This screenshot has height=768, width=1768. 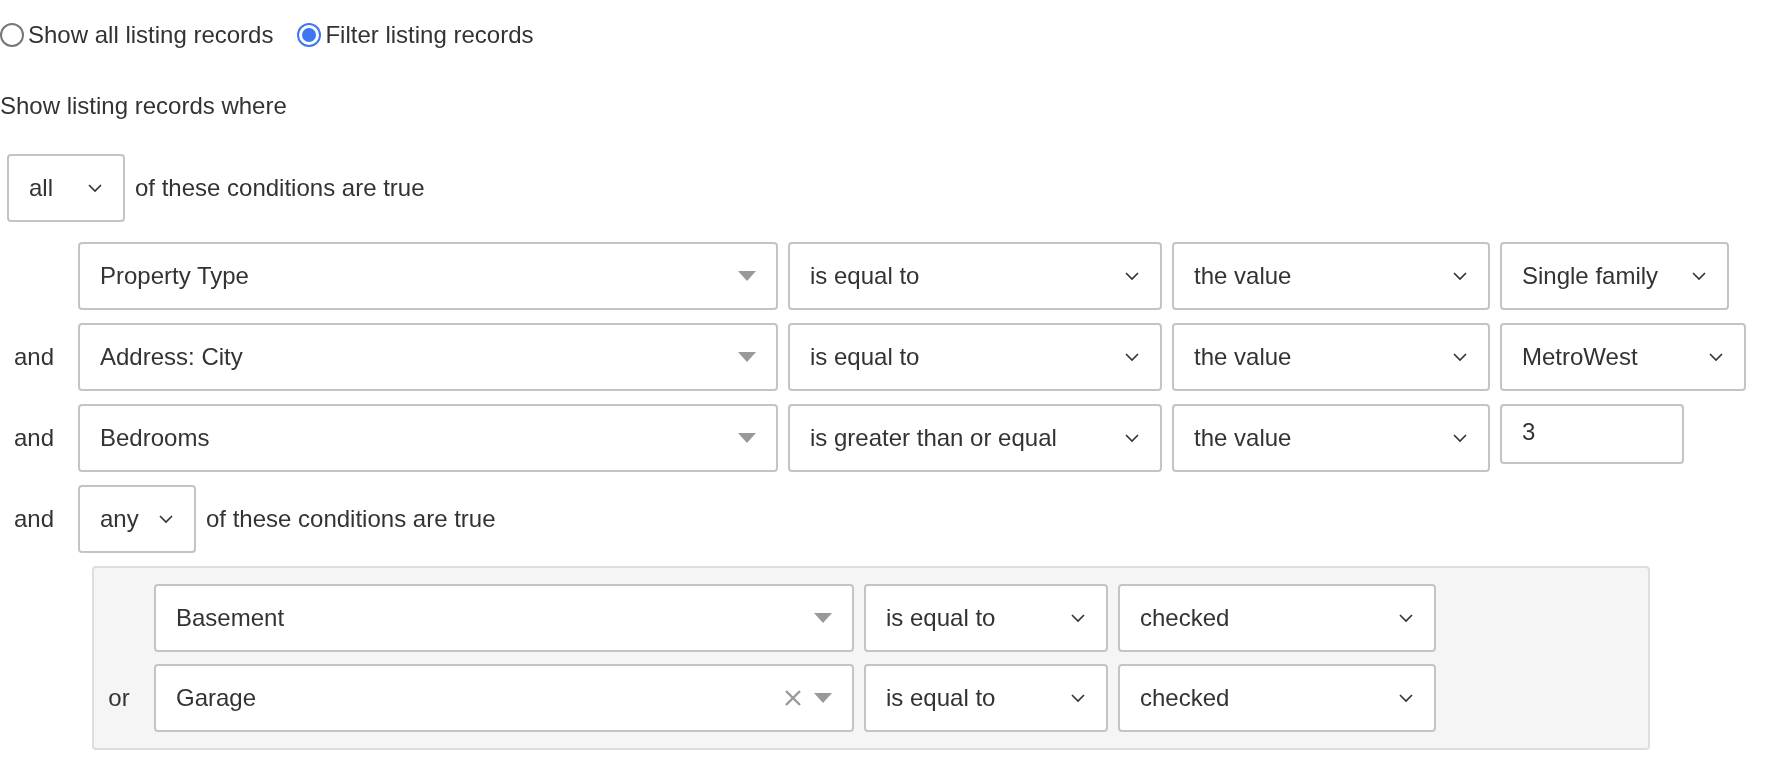 What do you see at coordinates (429, 35) in the screenshot?
I see `radio-label: Filter listing records` at bounding box center [429, 35].